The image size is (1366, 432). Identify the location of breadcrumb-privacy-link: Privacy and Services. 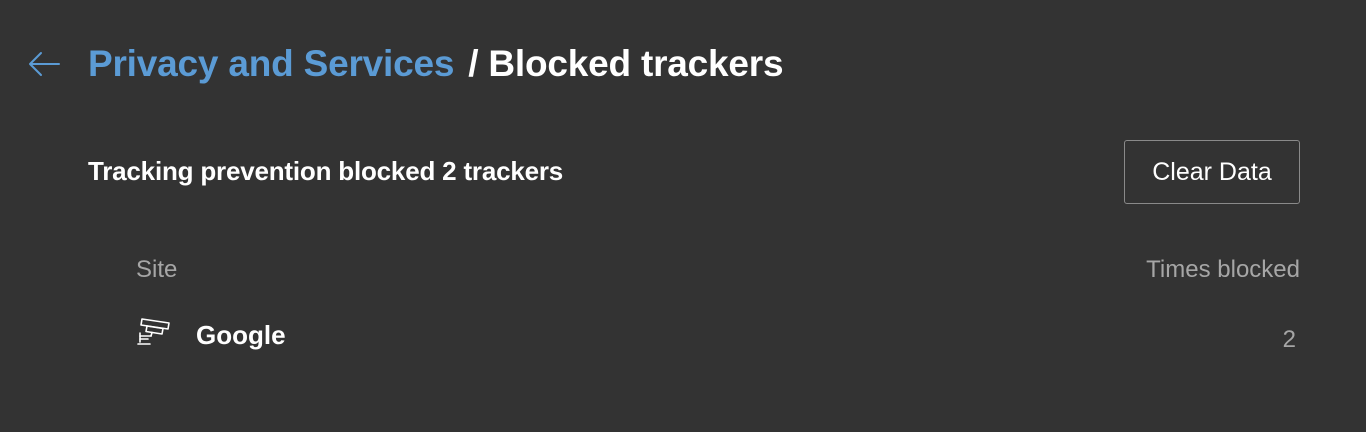
(271, 64).